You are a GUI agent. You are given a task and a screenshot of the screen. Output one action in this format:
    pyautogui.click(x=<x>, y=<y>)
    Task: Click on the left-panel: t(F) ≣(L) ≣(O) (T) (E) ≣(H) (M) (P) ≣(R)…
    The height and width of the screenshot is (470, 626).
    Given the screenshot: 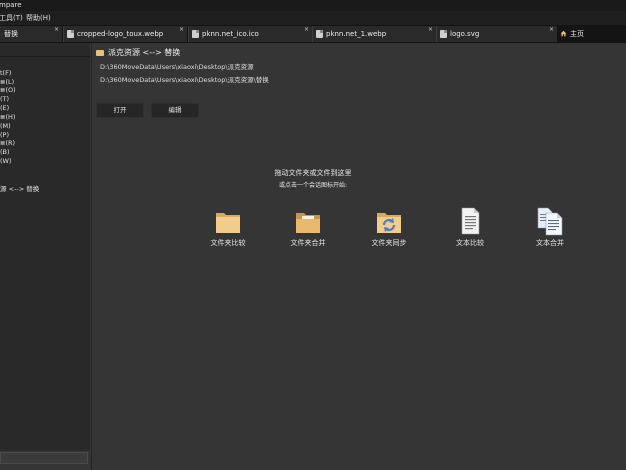 What is the action you would take?
    pyautogui.click(x=45, y=247)
    